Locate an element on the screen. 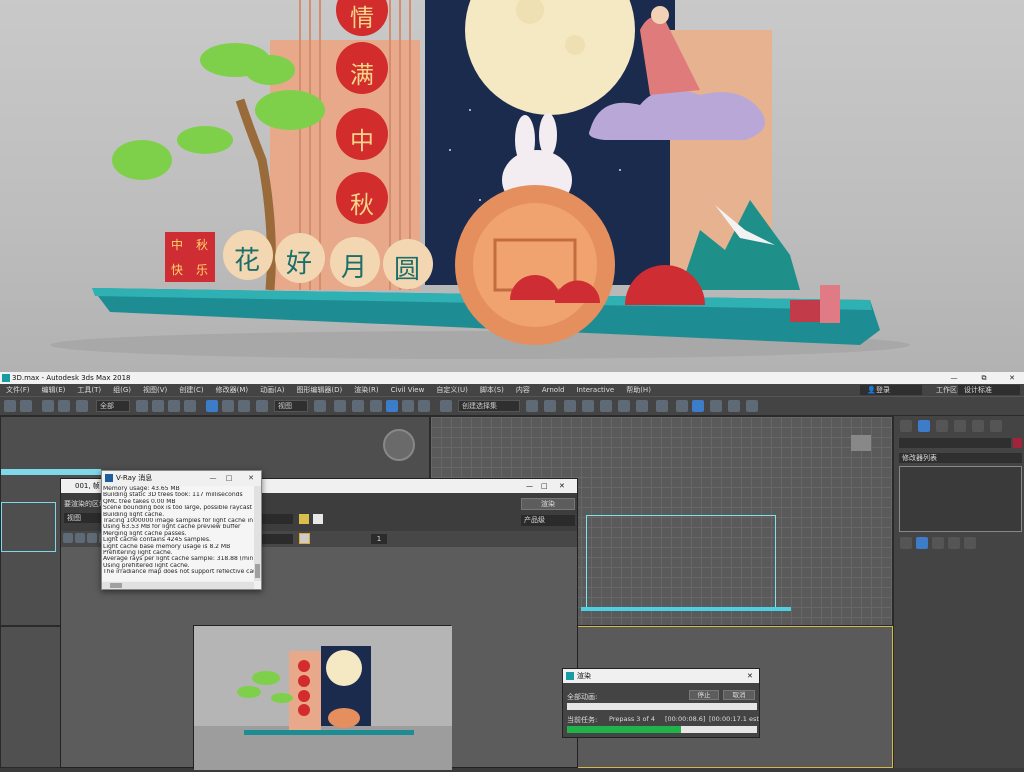 The height and width of the screenshot is (772, 1024). minimize-button: — is located at coordinates (954, 378).